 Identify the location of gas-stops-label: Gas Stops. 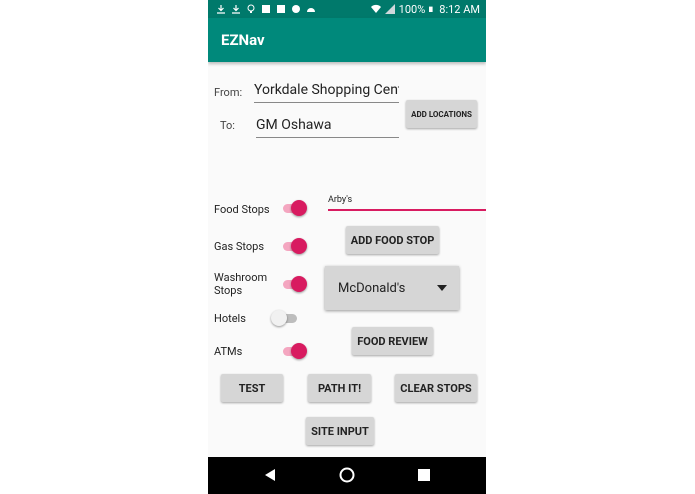
(239, 246).